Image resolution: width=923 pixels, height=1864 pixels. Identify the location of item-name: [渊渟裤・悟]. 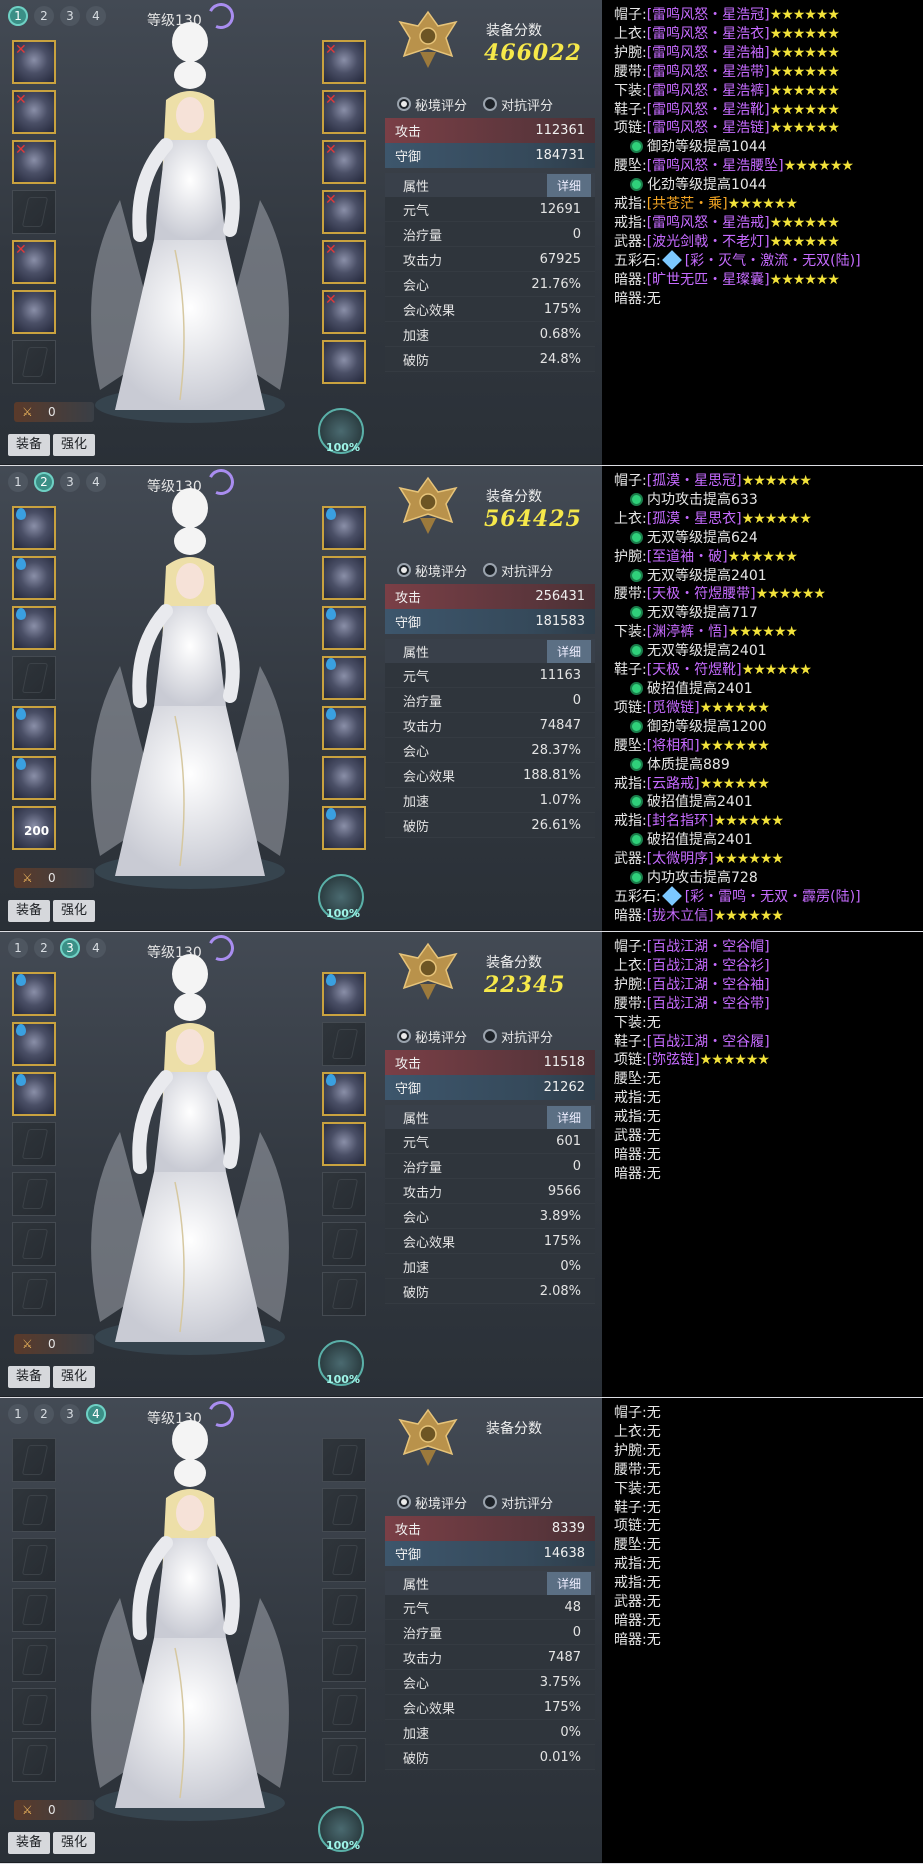
(687, 632).